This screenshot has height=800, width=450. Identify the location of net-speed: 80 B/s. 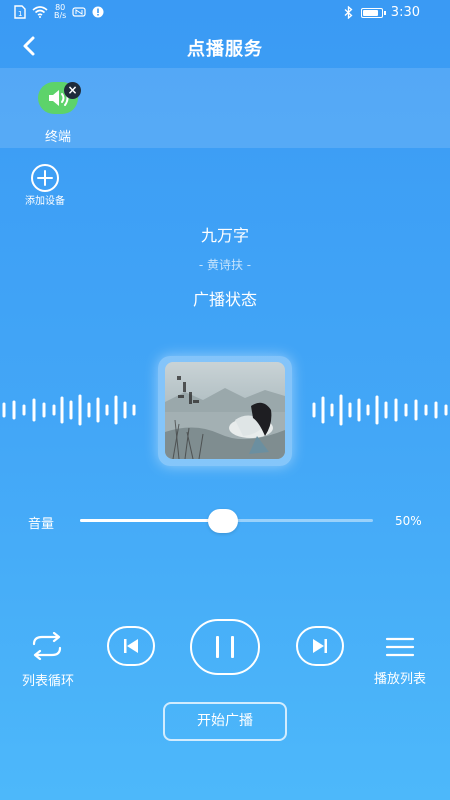
(60, 12).